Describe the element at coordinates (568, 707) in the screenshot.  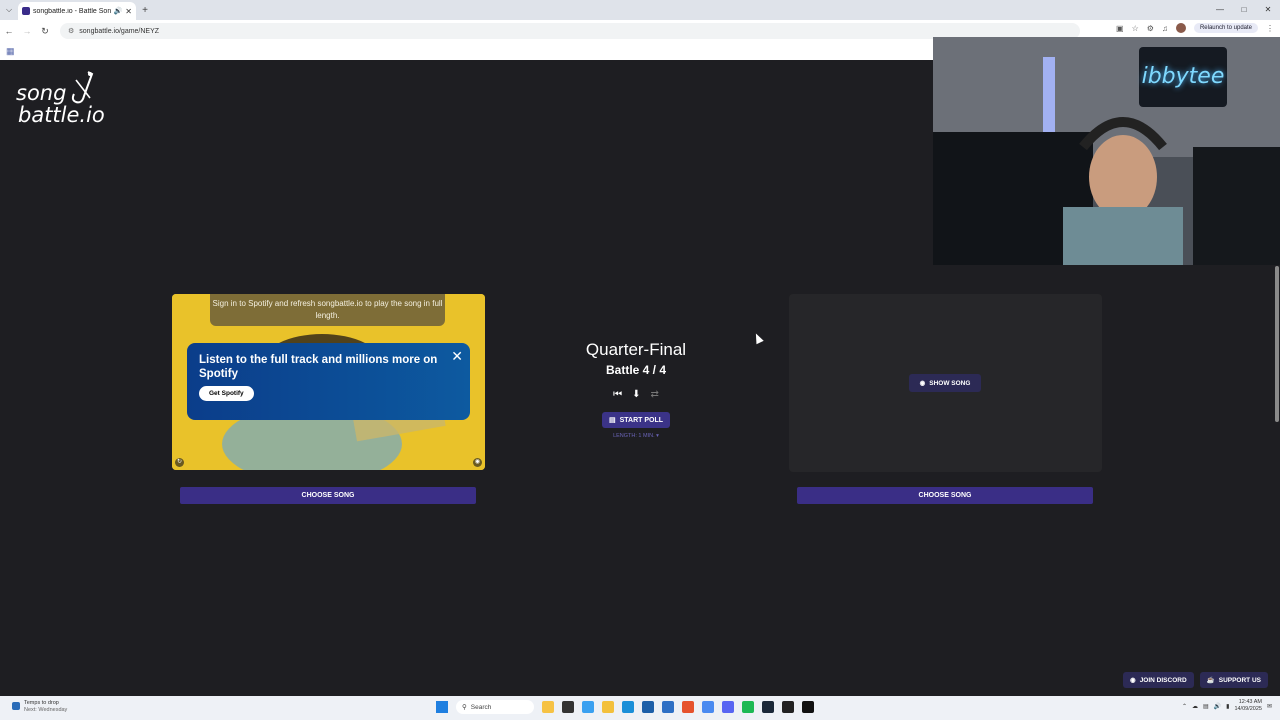
I see `task-view-icon` at that location.